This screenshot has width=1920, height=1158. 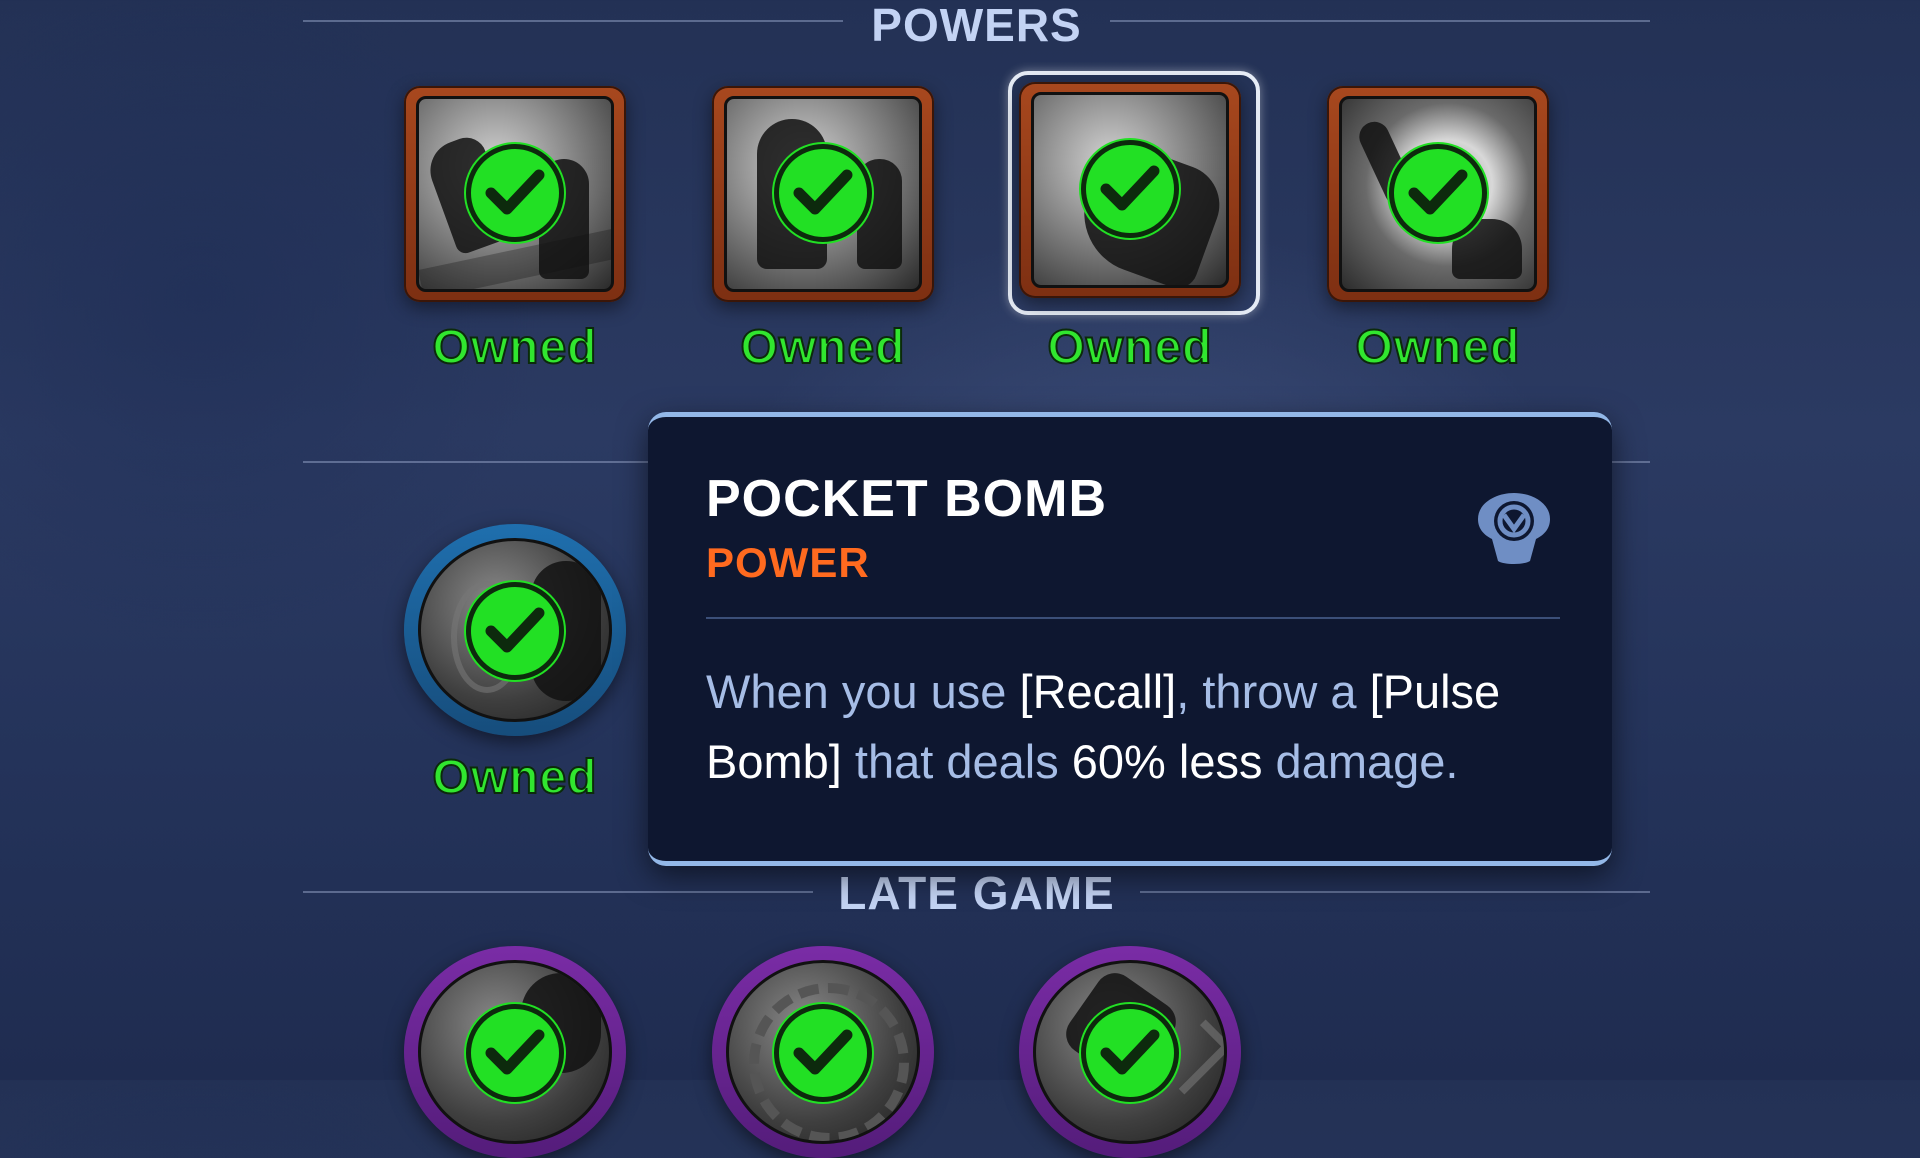 I want to click on desc-value-damage: 60% less, so click(x=1167, y=761).